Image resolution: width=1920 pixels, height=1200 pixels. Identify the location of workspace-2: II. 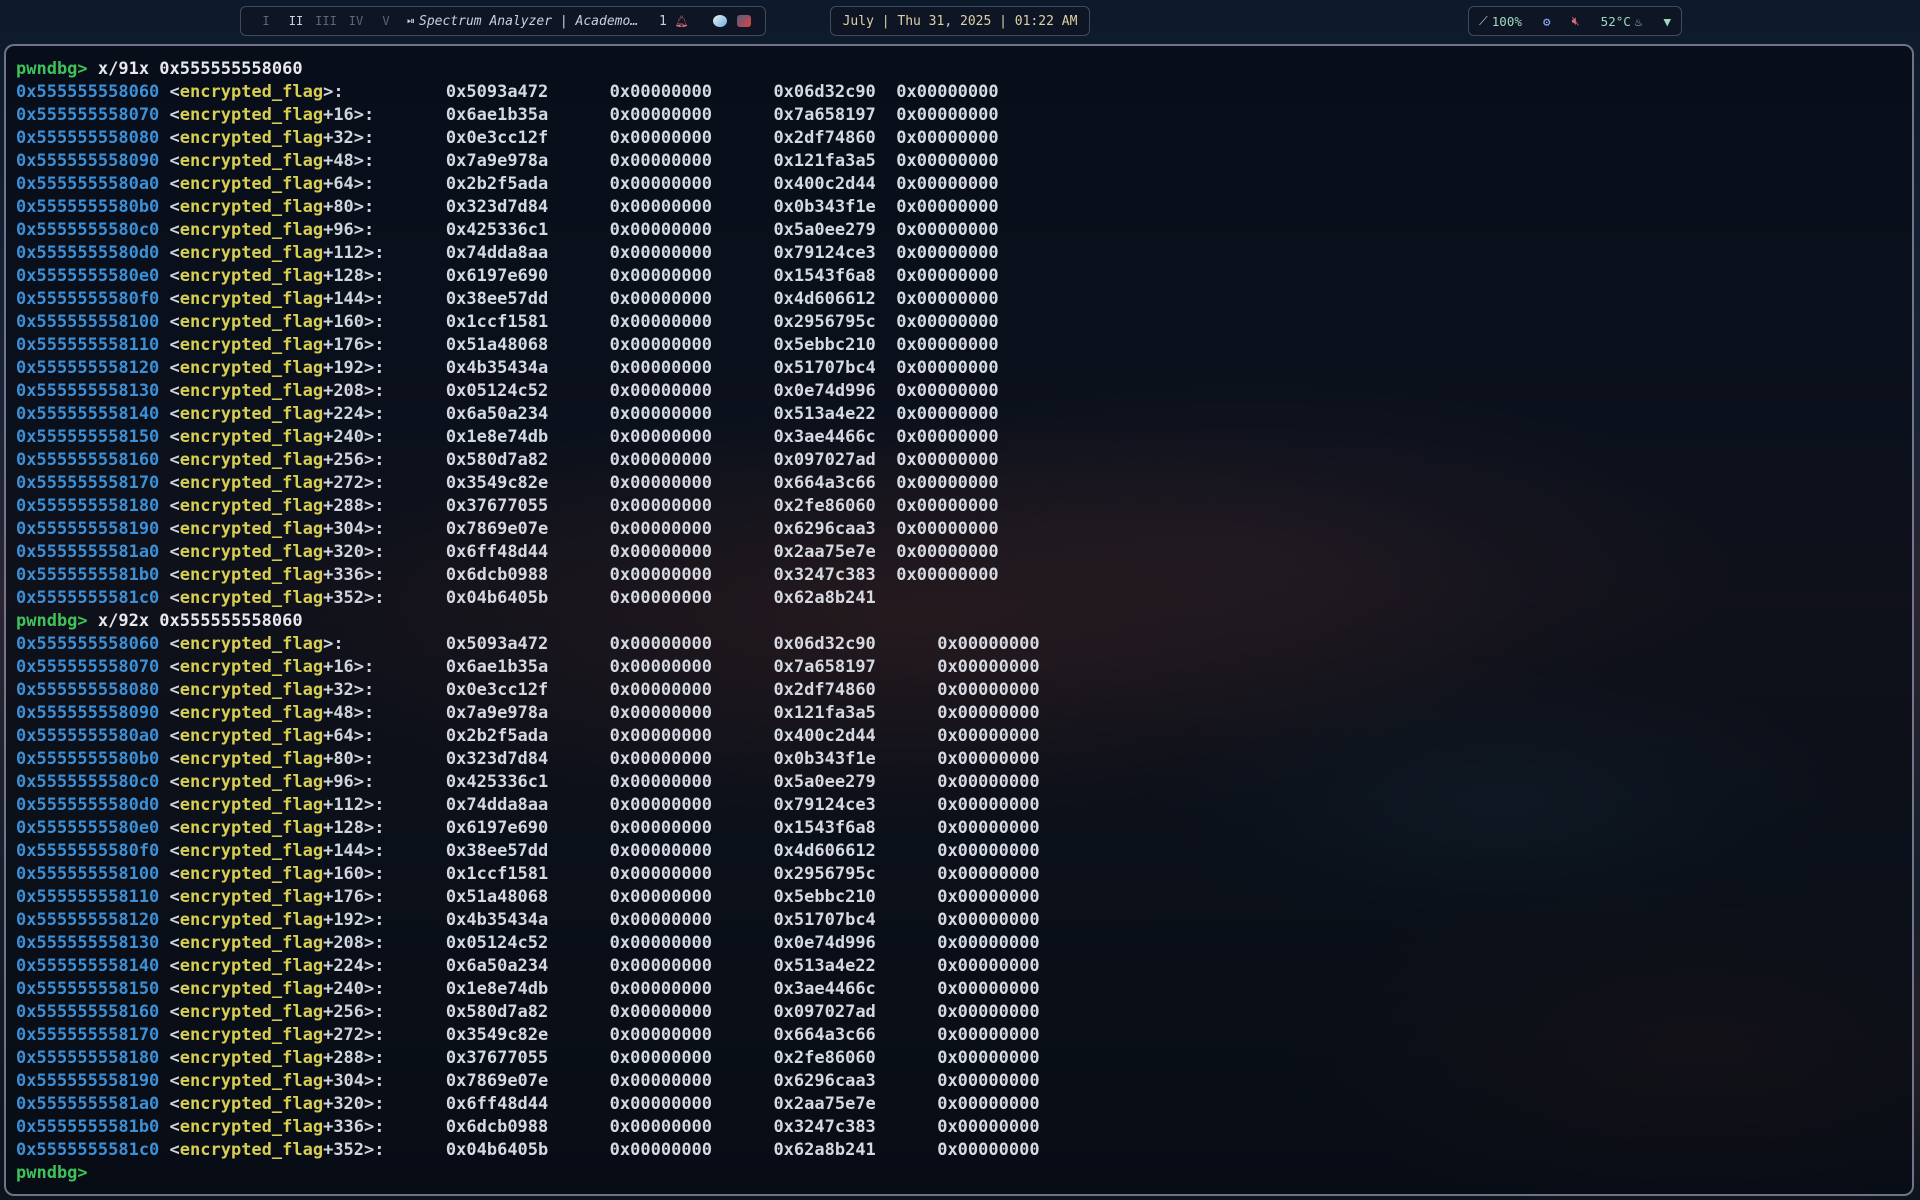
(296, 21).